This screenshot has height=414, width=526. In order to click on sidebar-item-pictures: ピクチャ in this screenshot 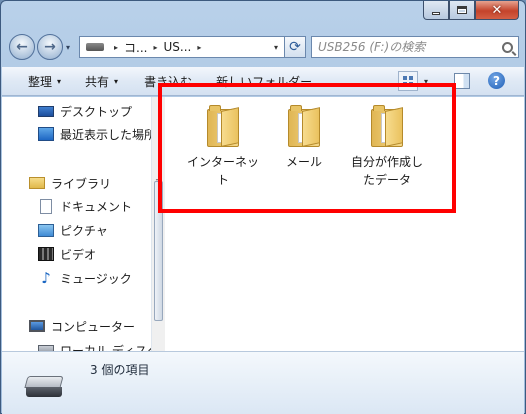, I will do `click(73, 230)`.